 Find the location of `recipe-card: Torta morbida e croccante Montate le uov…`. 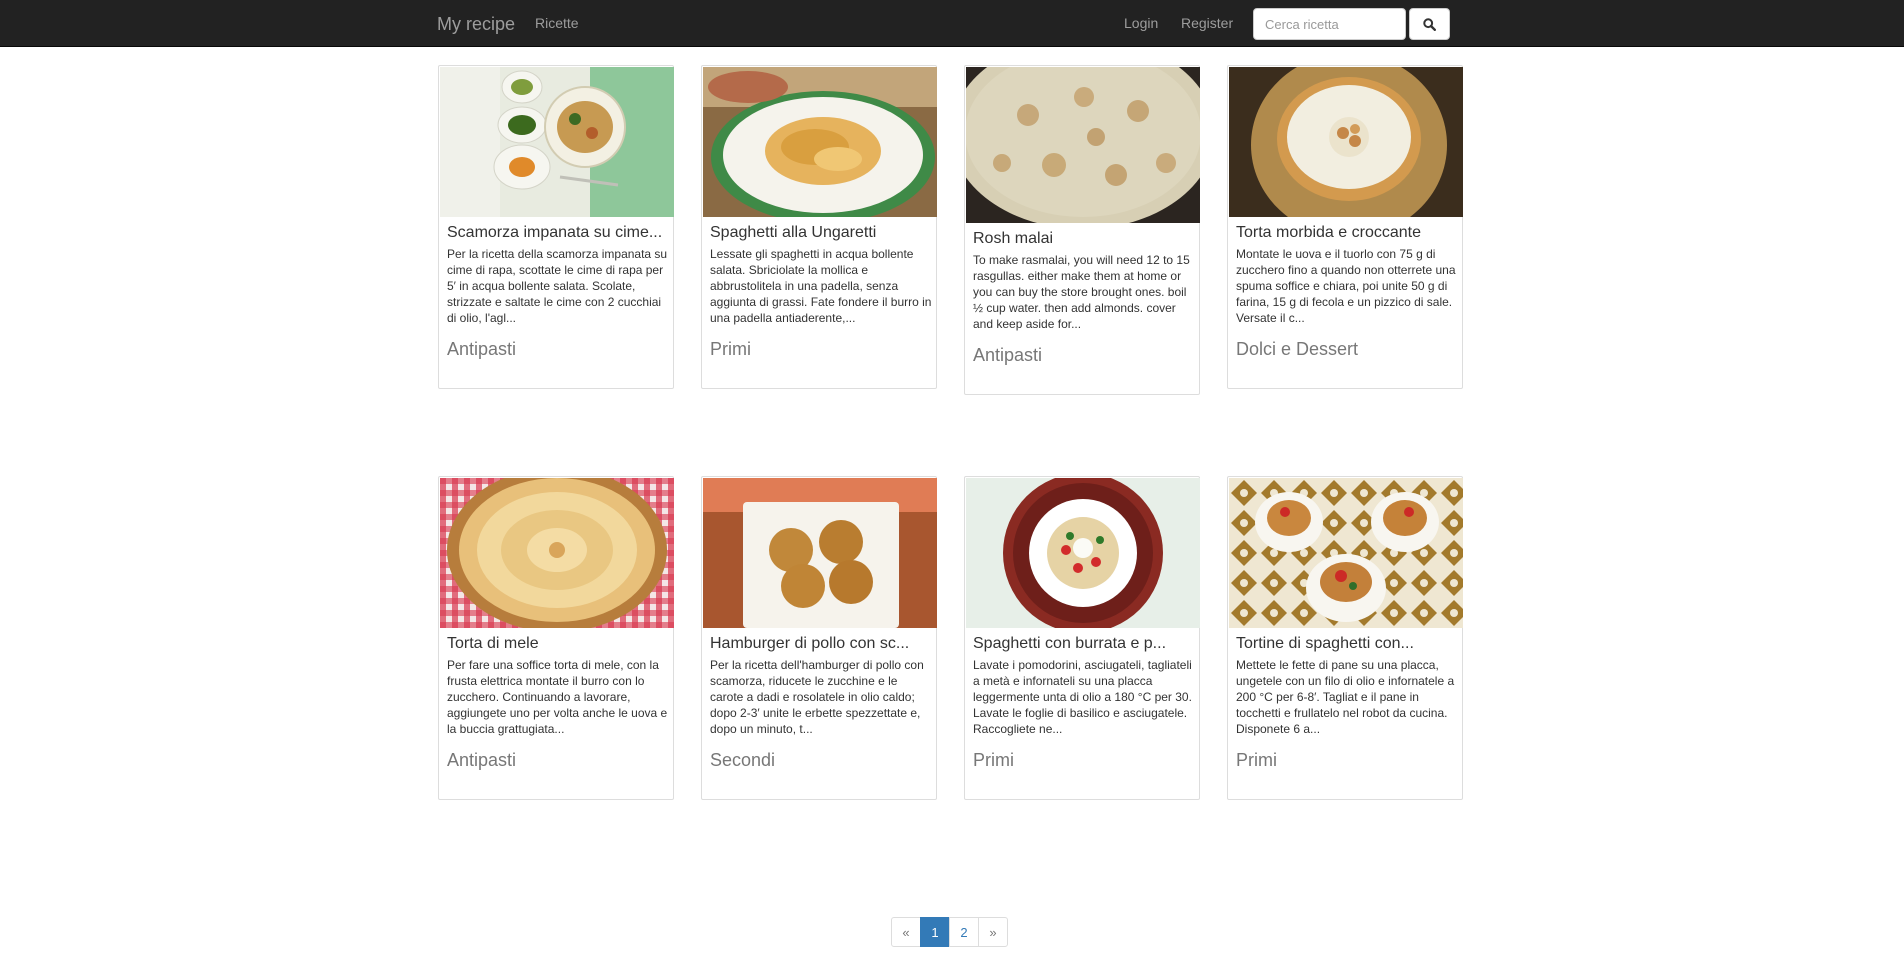

recipe-card: Torta morbida e croccante Montate le uov… is located at coordinates (1345, 227).